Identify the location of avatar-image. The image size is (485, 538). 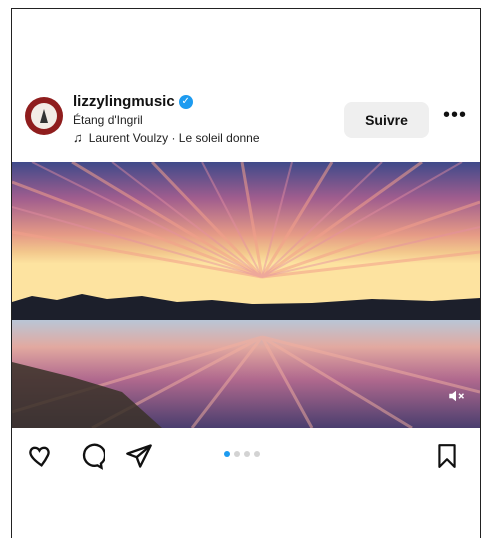
(44, 116).